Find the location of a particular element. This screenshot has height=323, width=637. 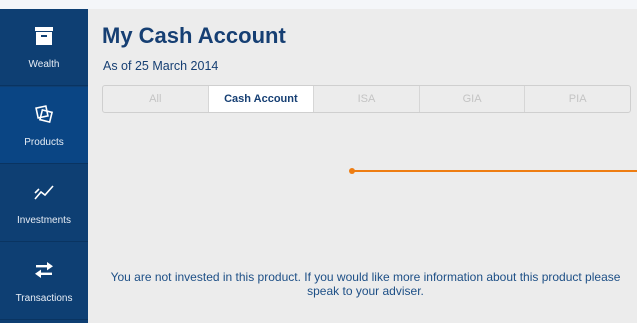

product-tabs: All Cash Account ISA GIA PIA is located at coordinates (366, 99).